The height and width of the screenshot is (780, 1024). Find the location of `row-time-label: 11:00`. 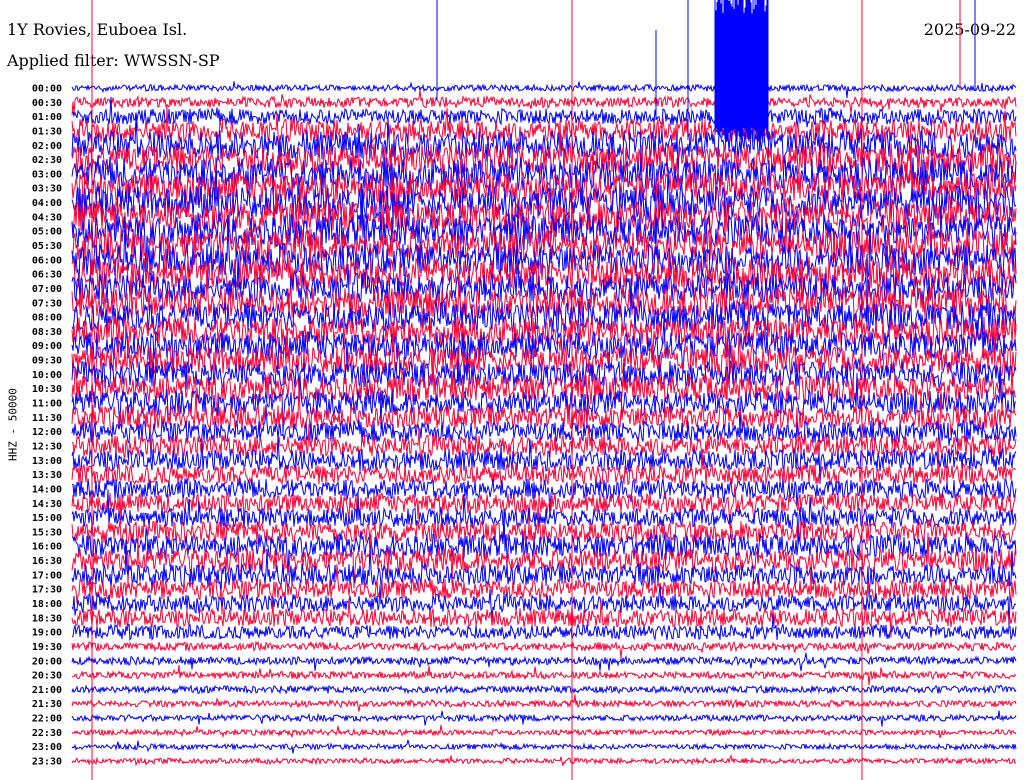

row-time-label: 11:00 is located at coordinates (47, 404).